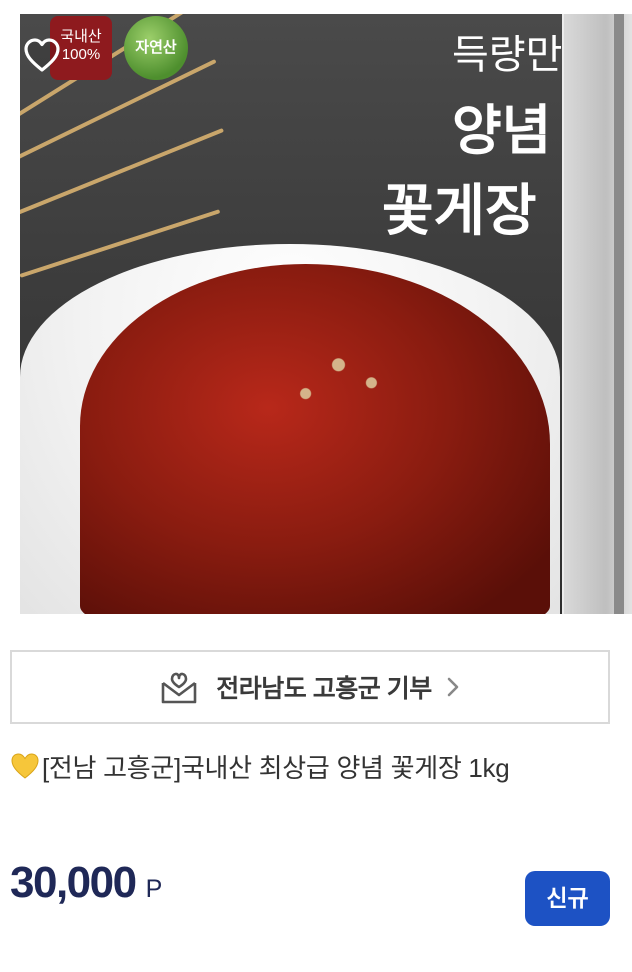 Image resolution: width=632 pixels, height=972 pixels. Describe the element at coordinates (154, 889) in the screenshot. I see `price-unit: P` at that location.